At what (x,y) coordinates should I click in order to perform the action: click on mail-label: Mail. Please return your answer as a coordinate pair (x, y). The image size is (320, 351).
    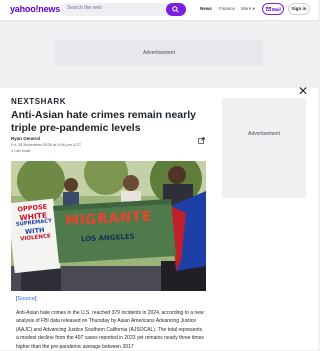
    Looking at the image, I should click on (276, 9).